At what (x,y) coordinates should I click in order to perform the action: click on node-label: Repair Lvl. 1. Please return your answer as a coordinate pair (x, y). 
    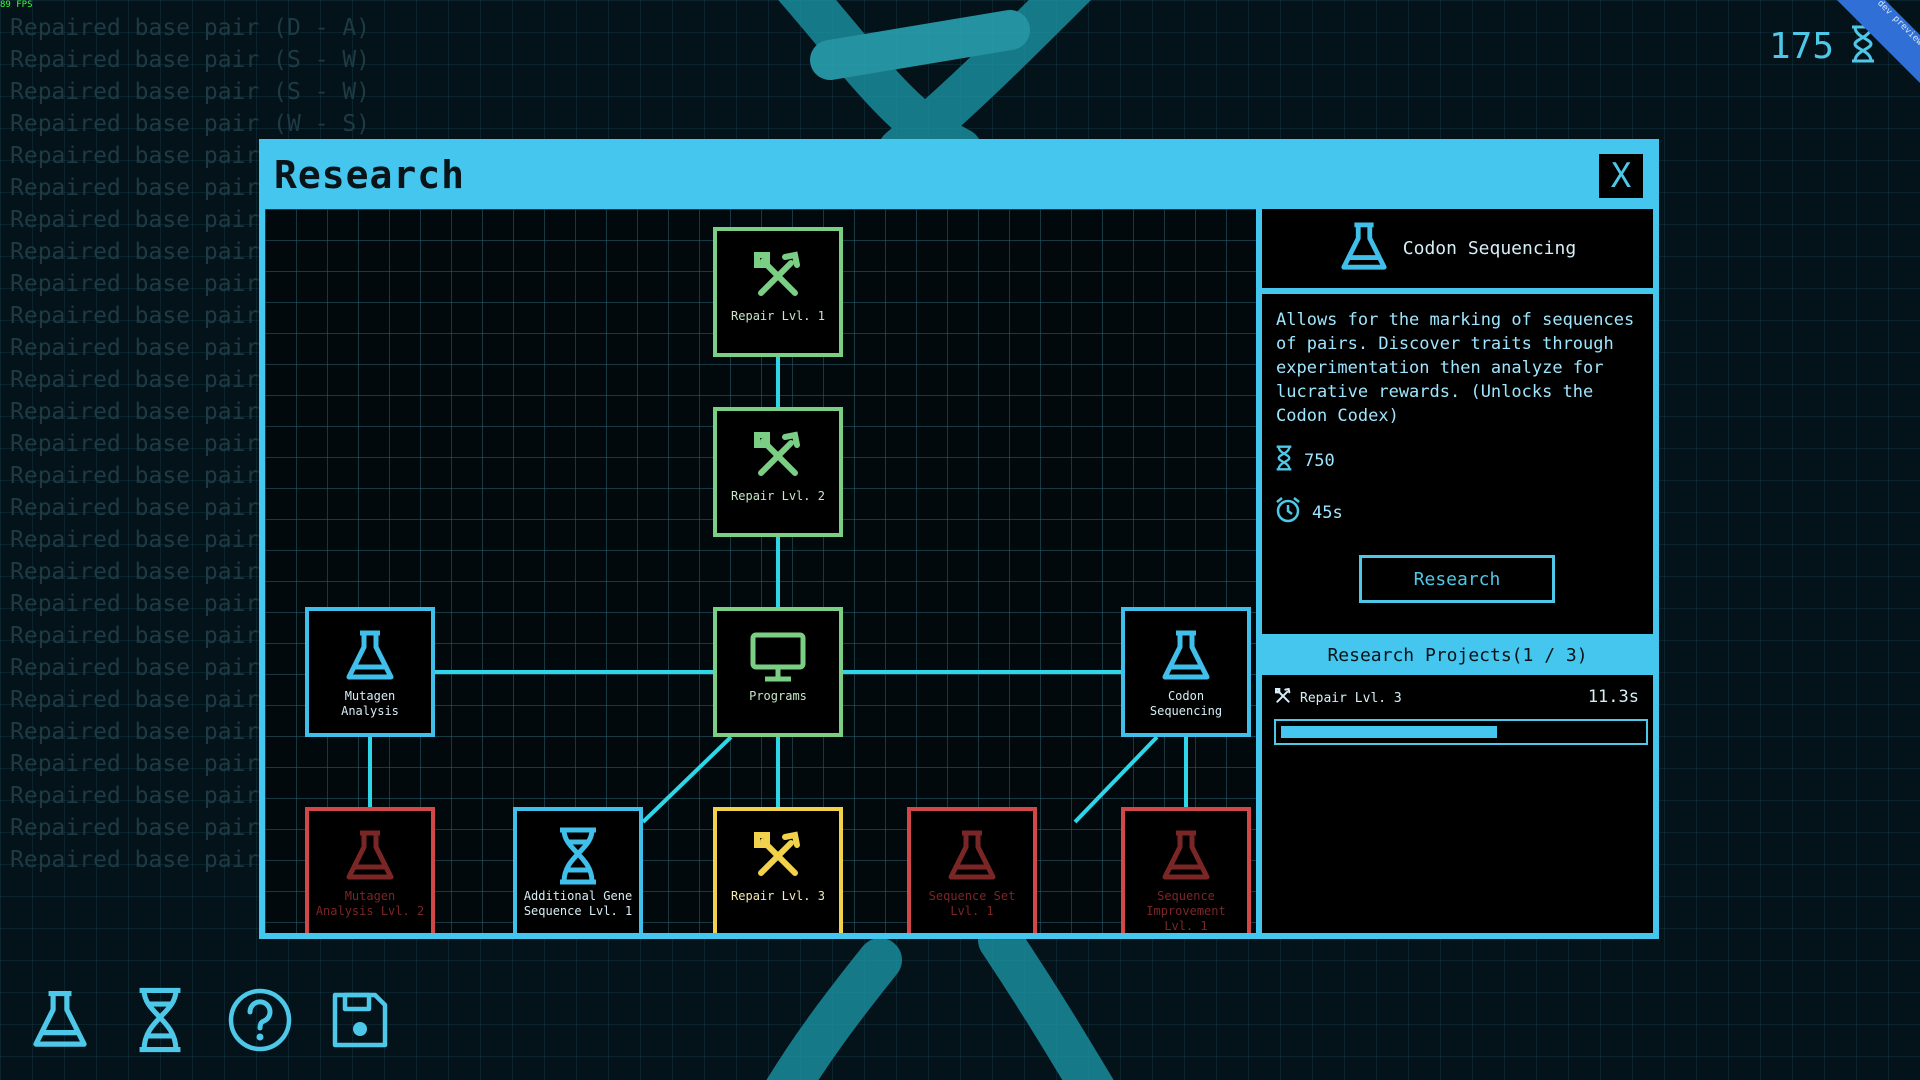
    Looking at the image, I should click on (778, 316).